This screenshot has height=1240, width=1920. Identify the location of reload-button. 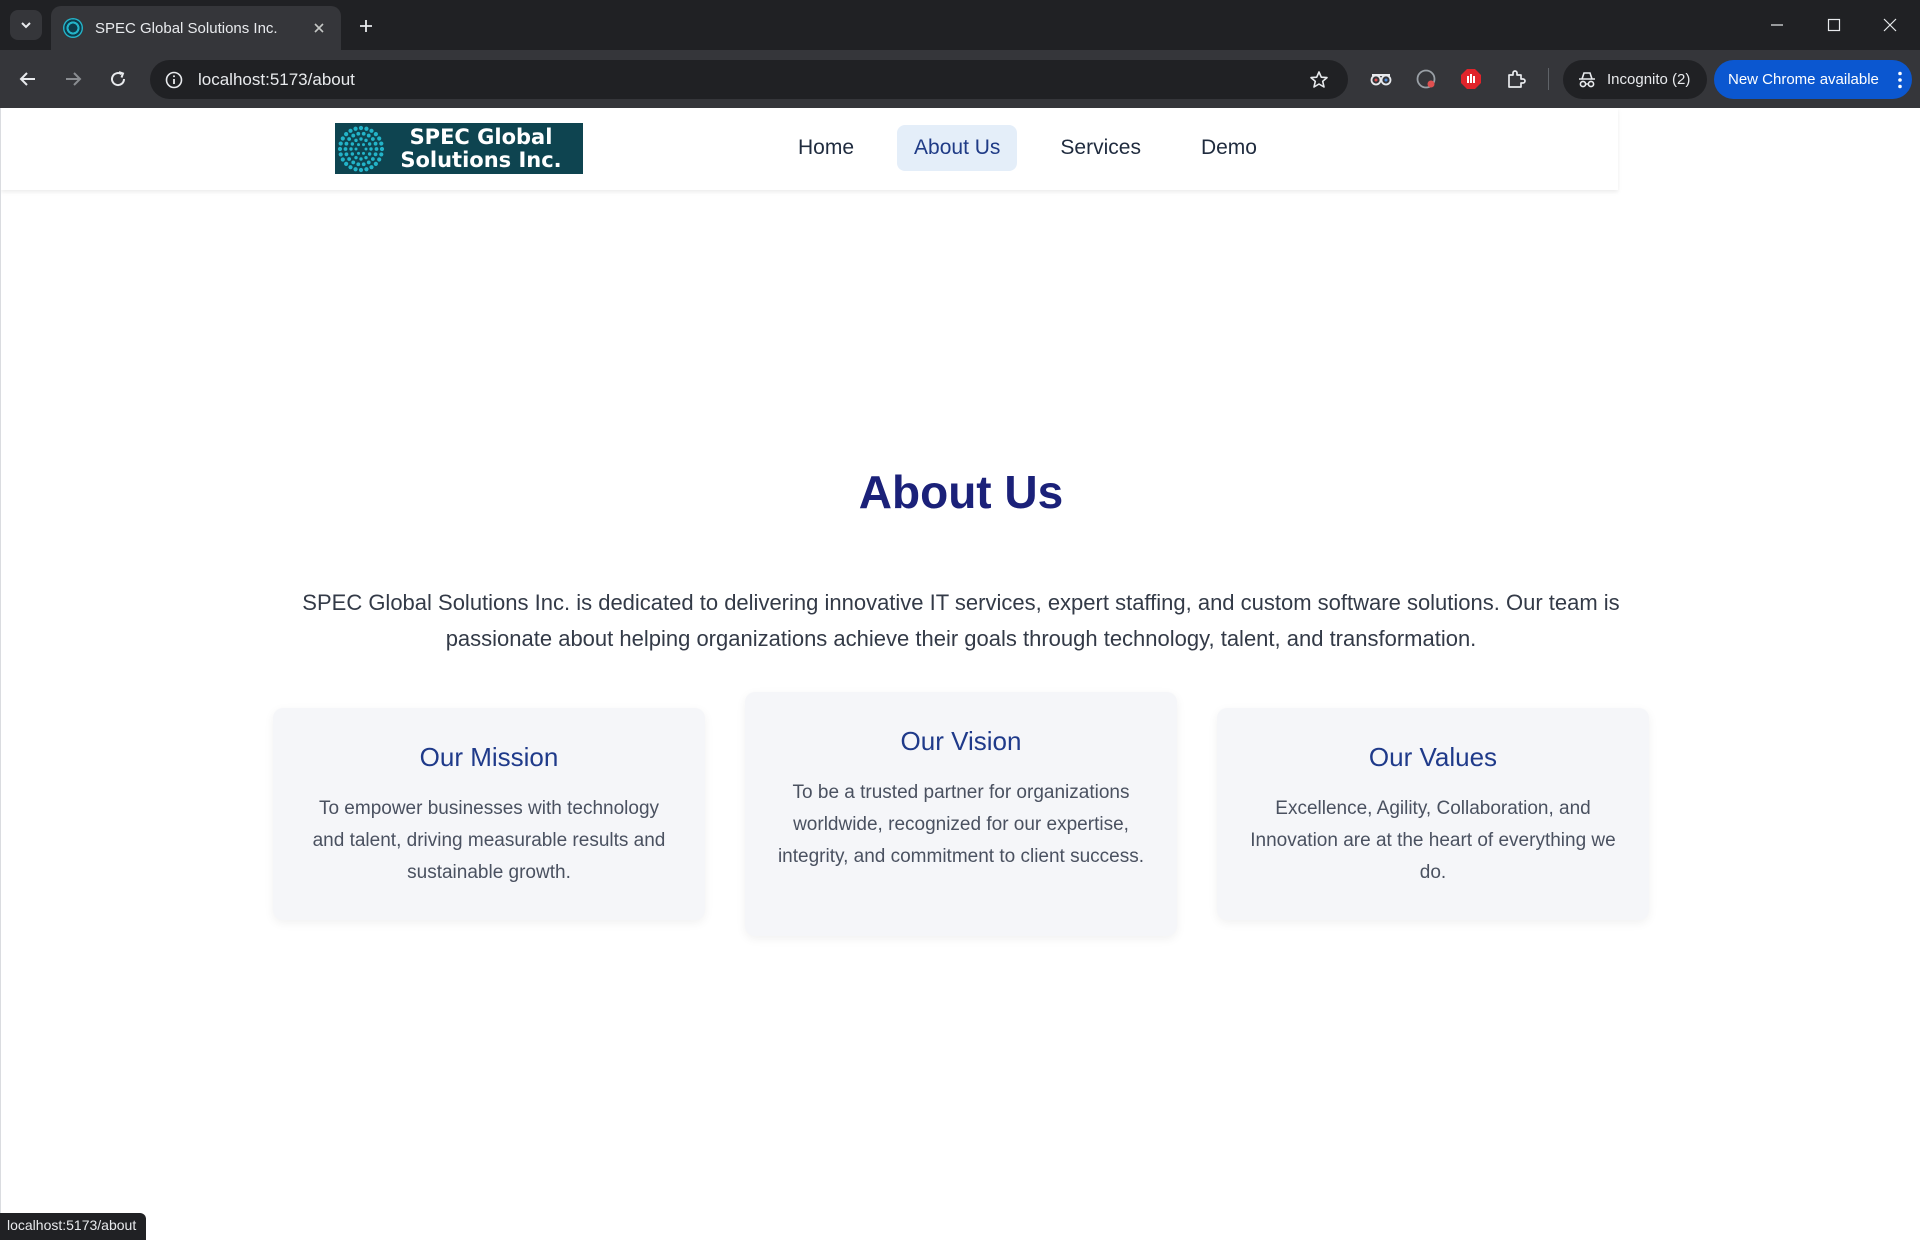
(118, 79).